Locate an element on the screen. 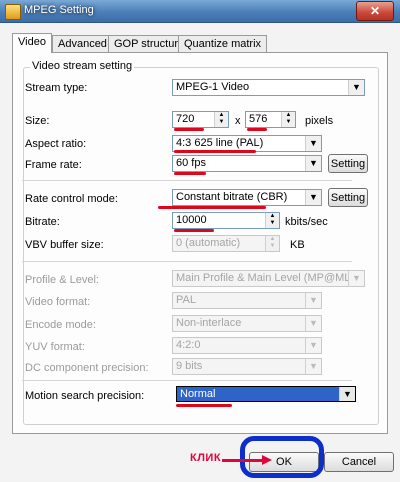 This screenshot has width=400, height=482. underline-frame-rate is located at coordinates (190, 173).